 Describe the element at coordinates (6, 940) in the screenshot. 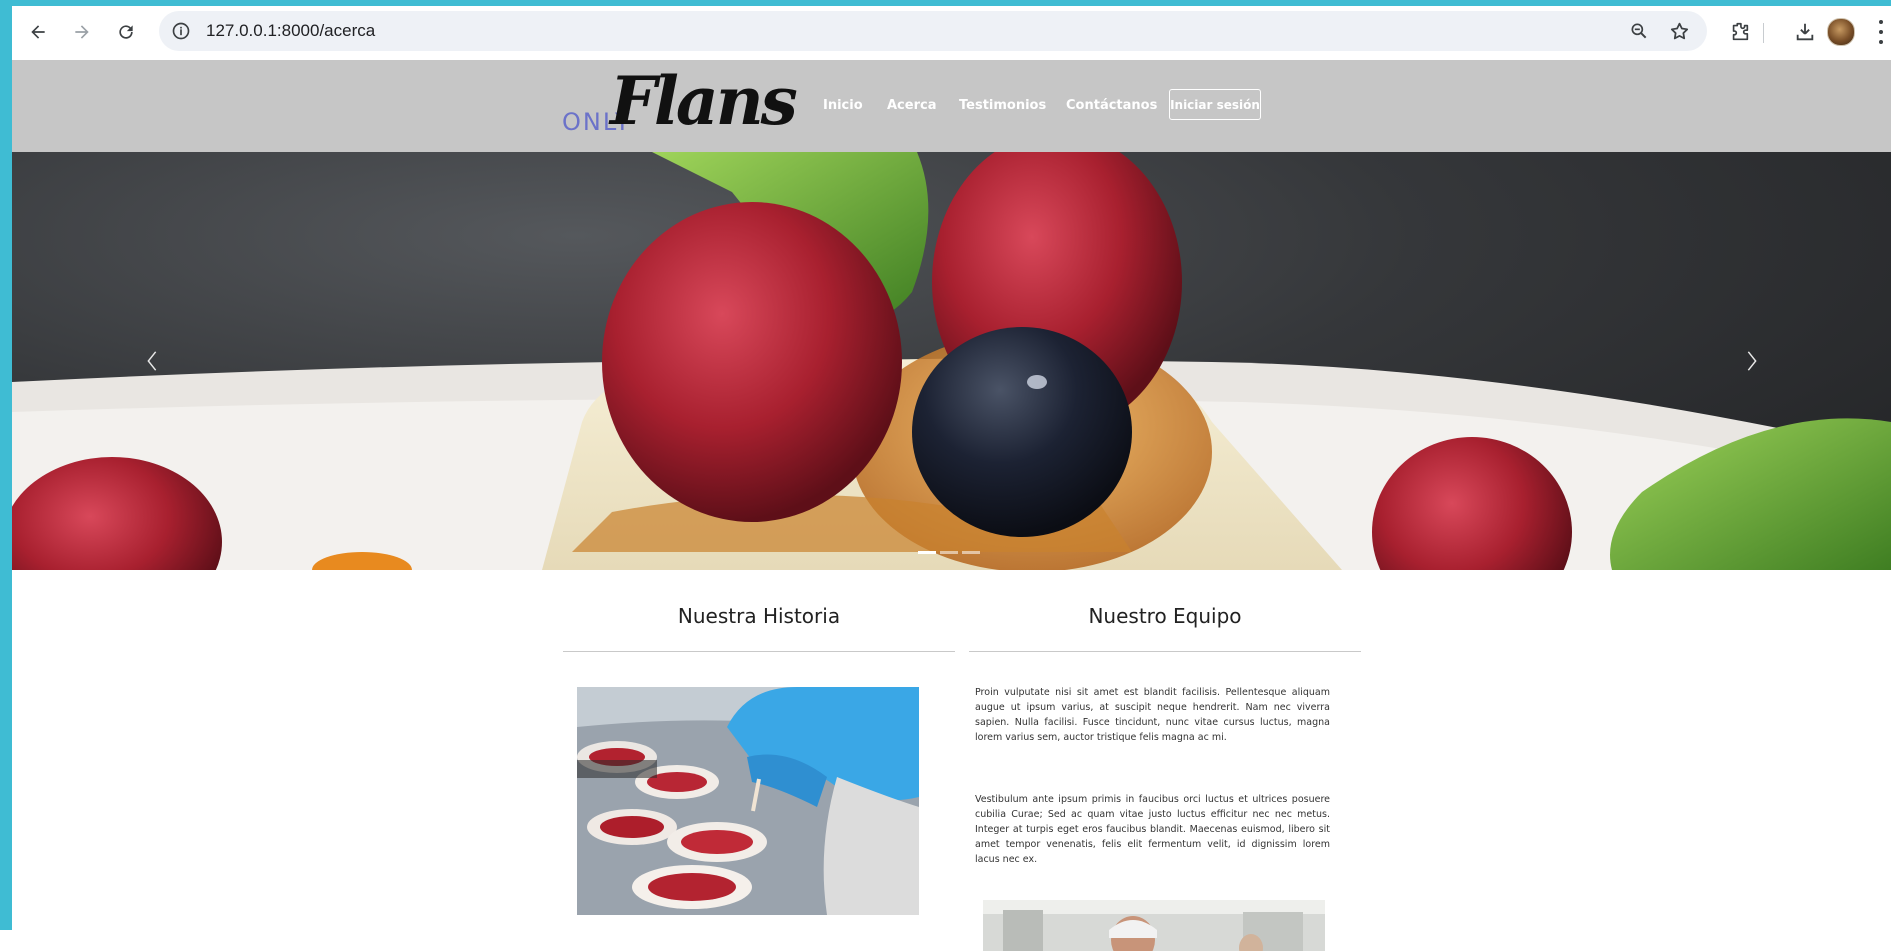

I see `desktop-background` at that location.